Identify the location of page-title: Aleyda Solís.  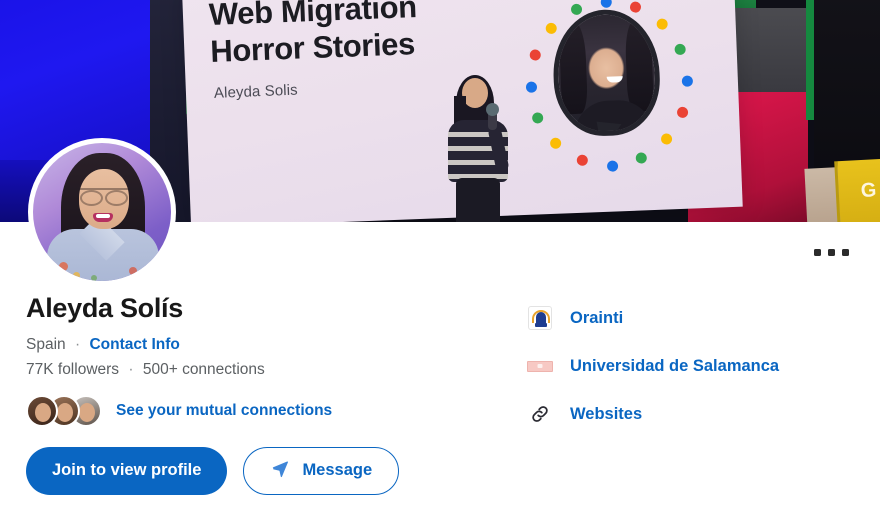
(104, 308).